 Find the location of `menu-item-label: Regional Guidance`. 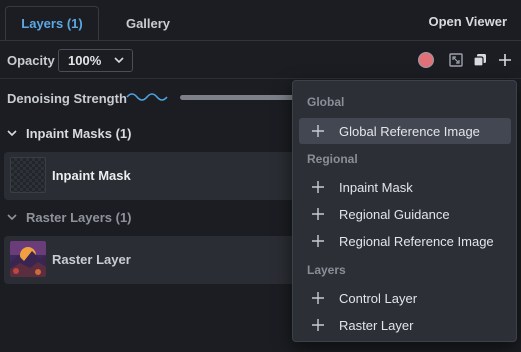

menu-item-label: Regional Guidance is located at coordinates (394, 214).